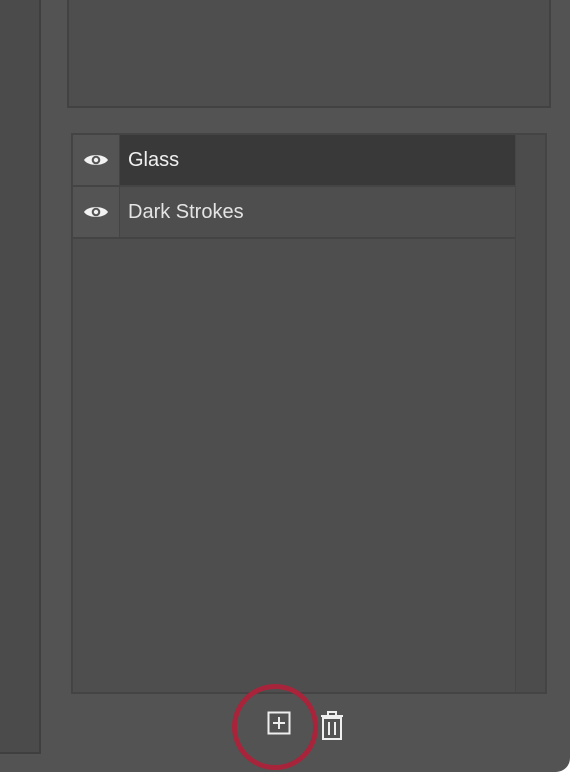 The image size is (570, 775). I want to click on layer-name: Glass, so click(154, 159).